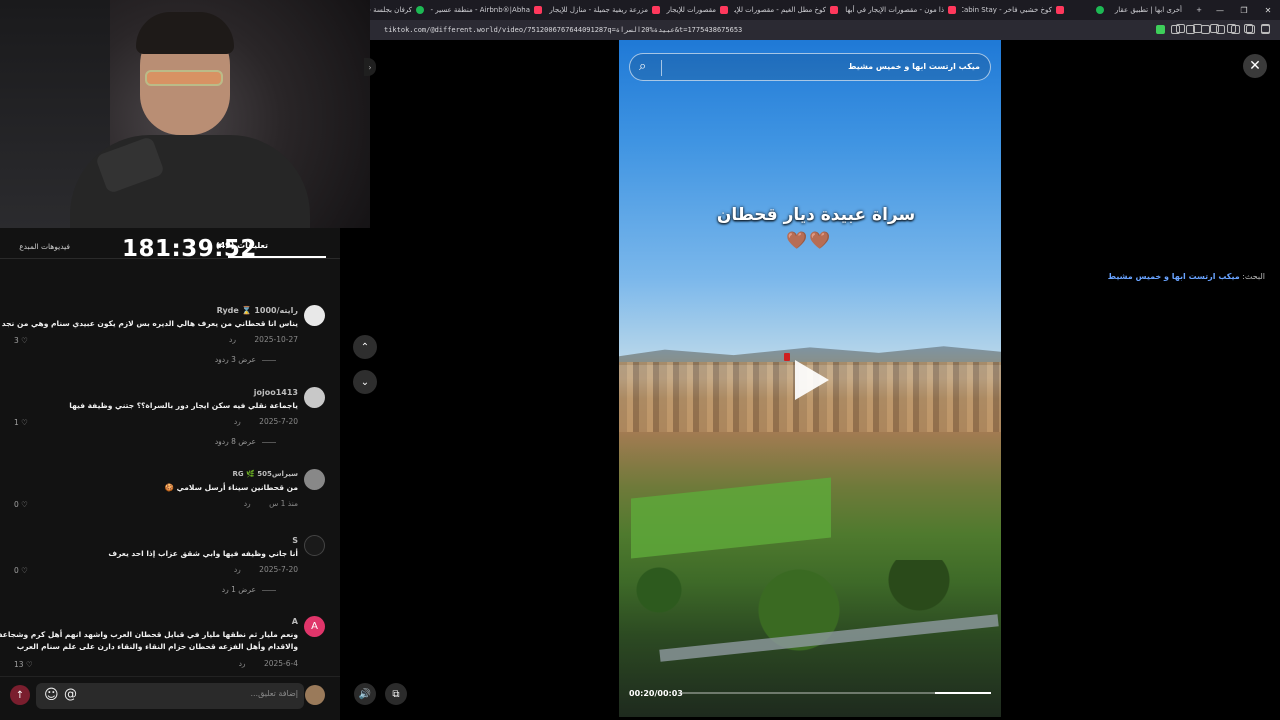 The height and width of the screenshot is (720, 1280). What do you see at coordinates (1253, 276) in the screenshot?
I see `search-prefix: البحث:` at bounding box center [1253, 276].